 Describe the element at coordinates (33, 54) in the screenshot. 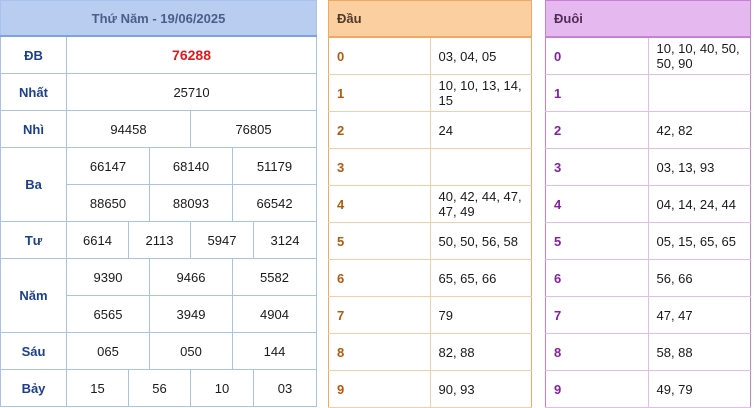

I see `prize-label-db: ĐB` at that location.